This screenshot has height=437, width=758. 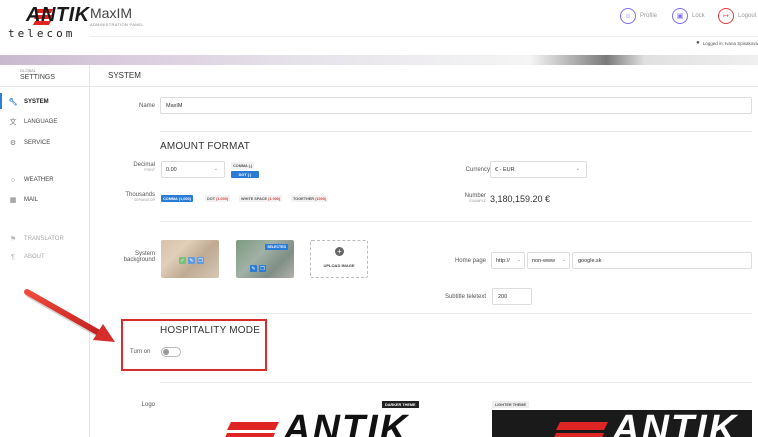 I want to click on antik-logo: ANTIK telecom, so click(x=47, y=23).